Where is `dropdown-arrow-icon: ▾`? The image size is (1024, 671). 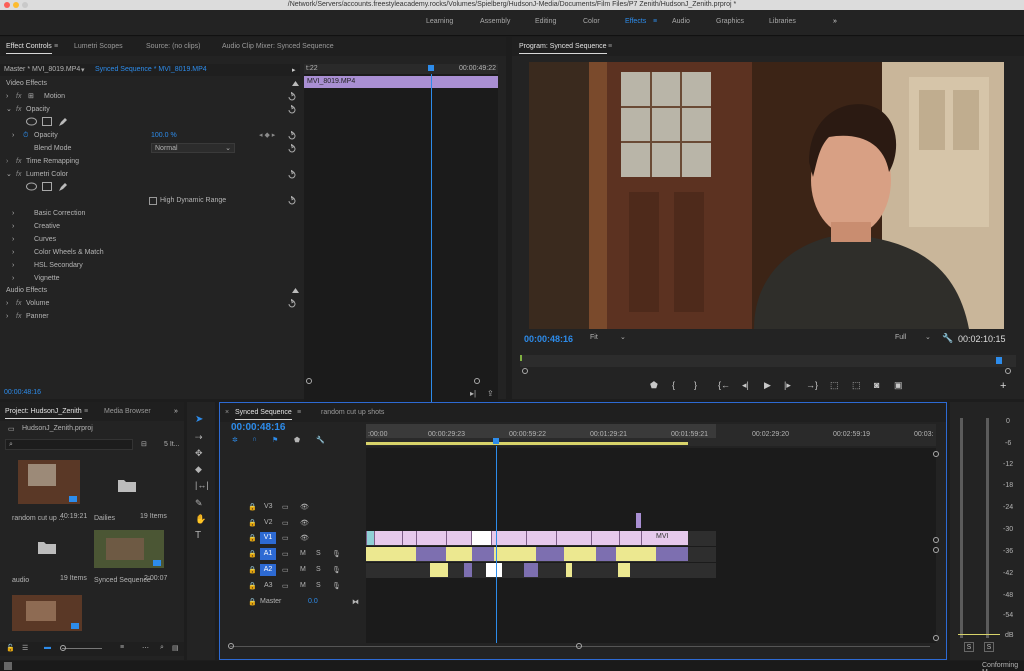
dropdown-arrow-icon: ▾ is located at coordinates (83, 70).